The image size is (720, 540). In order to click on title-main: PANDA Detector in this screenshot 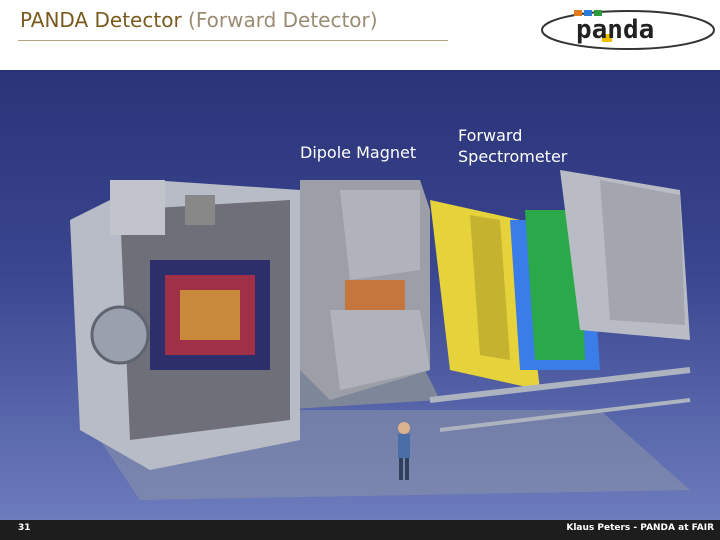, I will do `click(101, 20)`.